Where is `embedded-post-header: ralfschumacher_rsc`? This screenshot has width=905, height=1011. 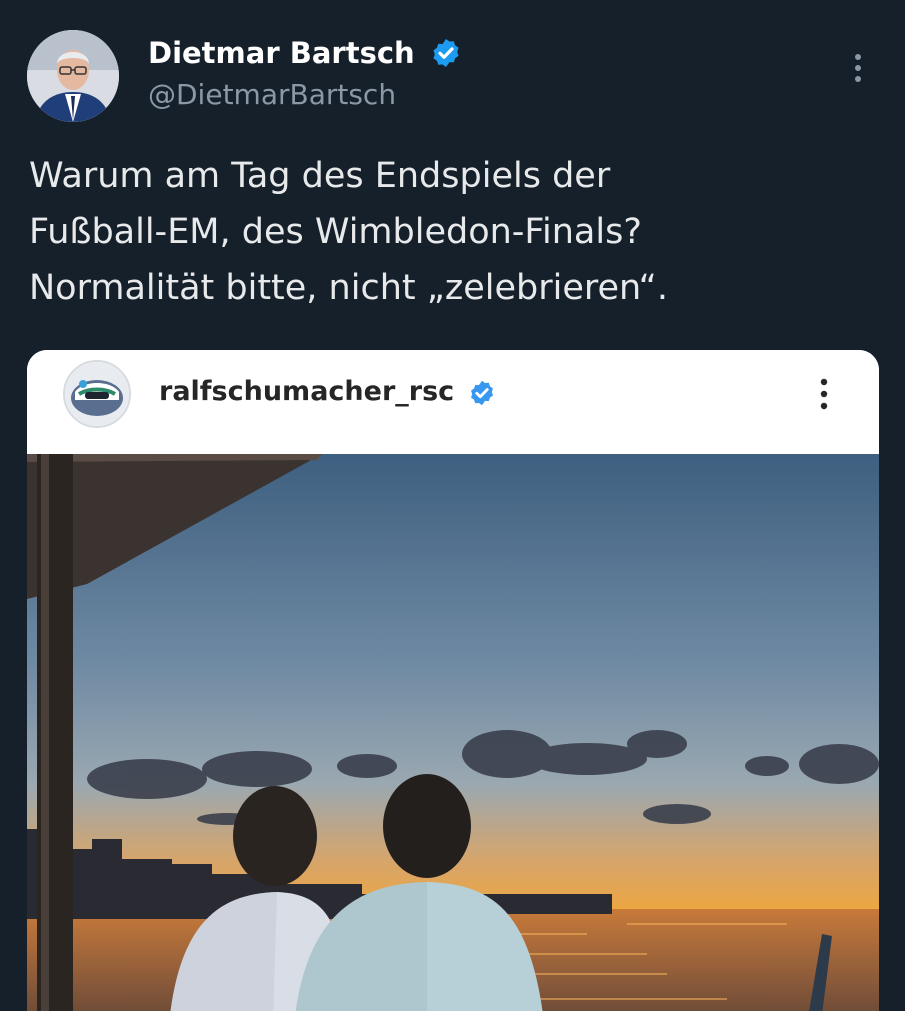 embedded-post-header: ralfschumacher_rsc is located at coordinates (453, 402).